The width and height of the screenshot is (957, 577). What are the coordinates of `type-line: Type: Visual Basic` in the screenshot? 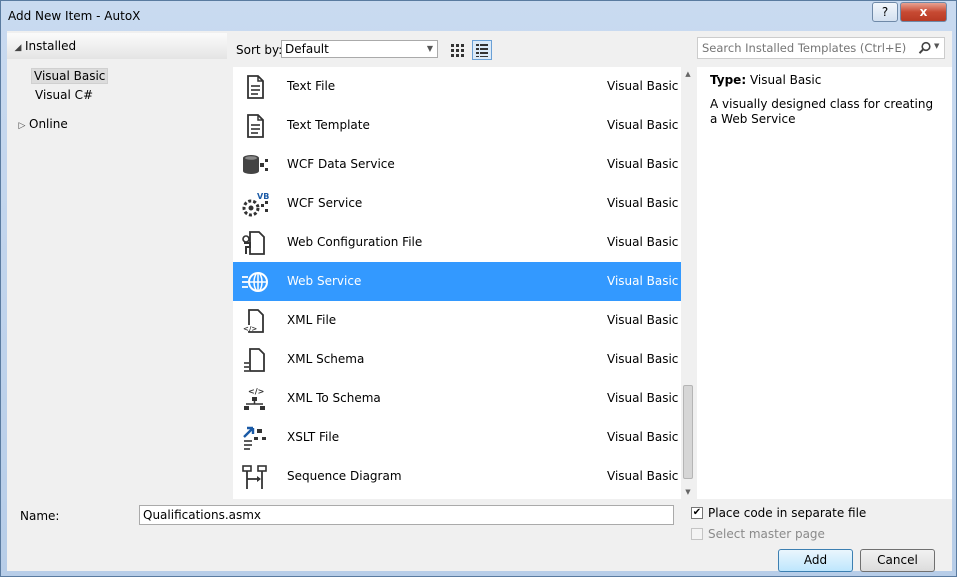 It's located at (765, 80).